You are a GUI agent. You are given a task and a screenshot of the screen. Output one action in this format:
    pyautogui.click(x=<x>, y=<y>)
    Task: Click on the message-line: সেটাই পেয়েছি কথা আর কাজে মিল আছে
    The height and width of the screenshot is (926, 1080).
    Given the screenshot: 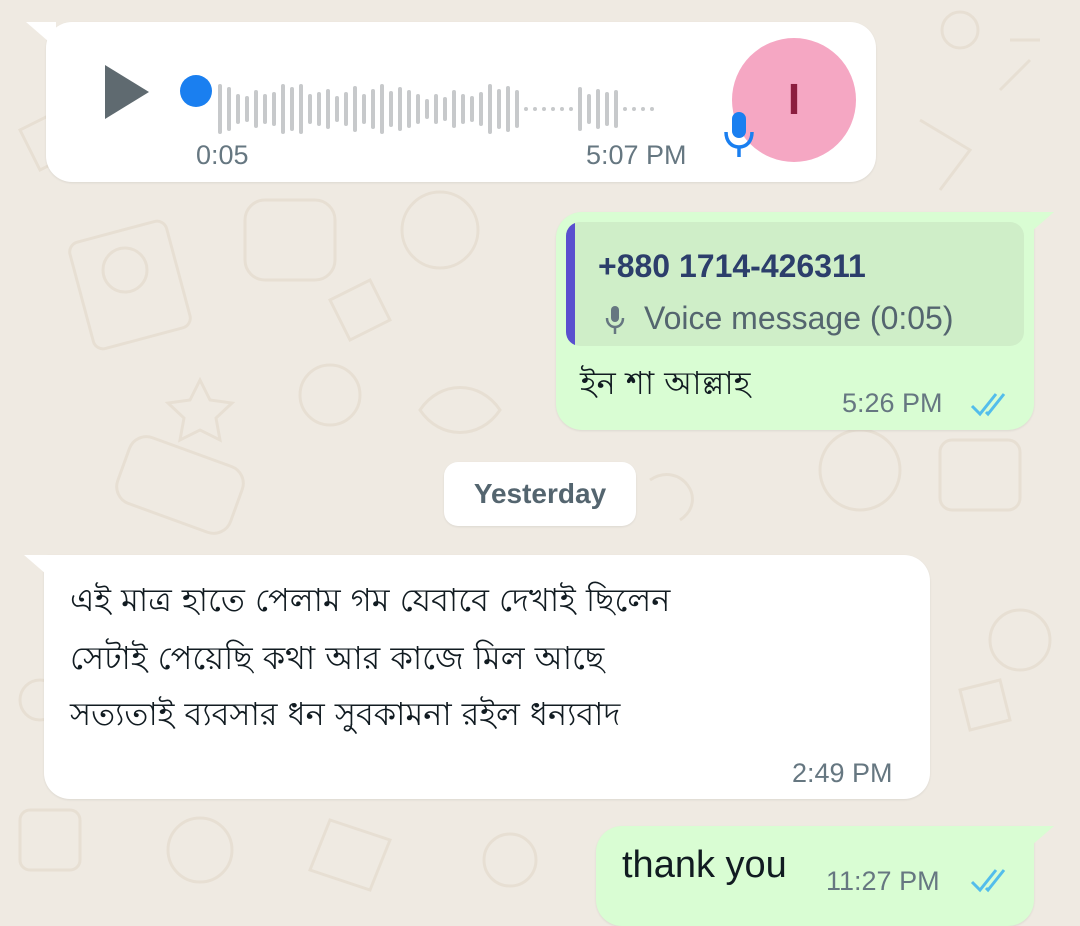 What is the action you would take?
    pyautogui.click(x=337, y=658)
    